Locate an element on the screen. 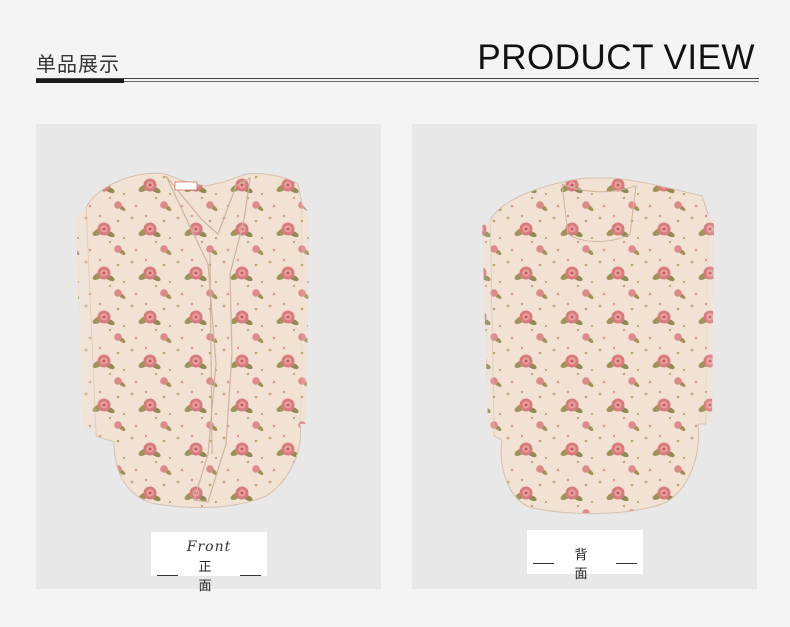 Image resolution: width=790 pixels, height=627 pixels. back-caption: 背 面 is located at coordinates (585, 556).